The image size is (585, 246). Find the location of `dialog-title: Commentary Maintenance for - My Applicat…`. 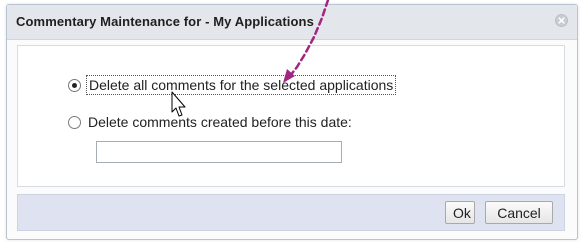

dialog-title: Commentary Maintenance for - My Applicat… is located at coordinates (165, 21).